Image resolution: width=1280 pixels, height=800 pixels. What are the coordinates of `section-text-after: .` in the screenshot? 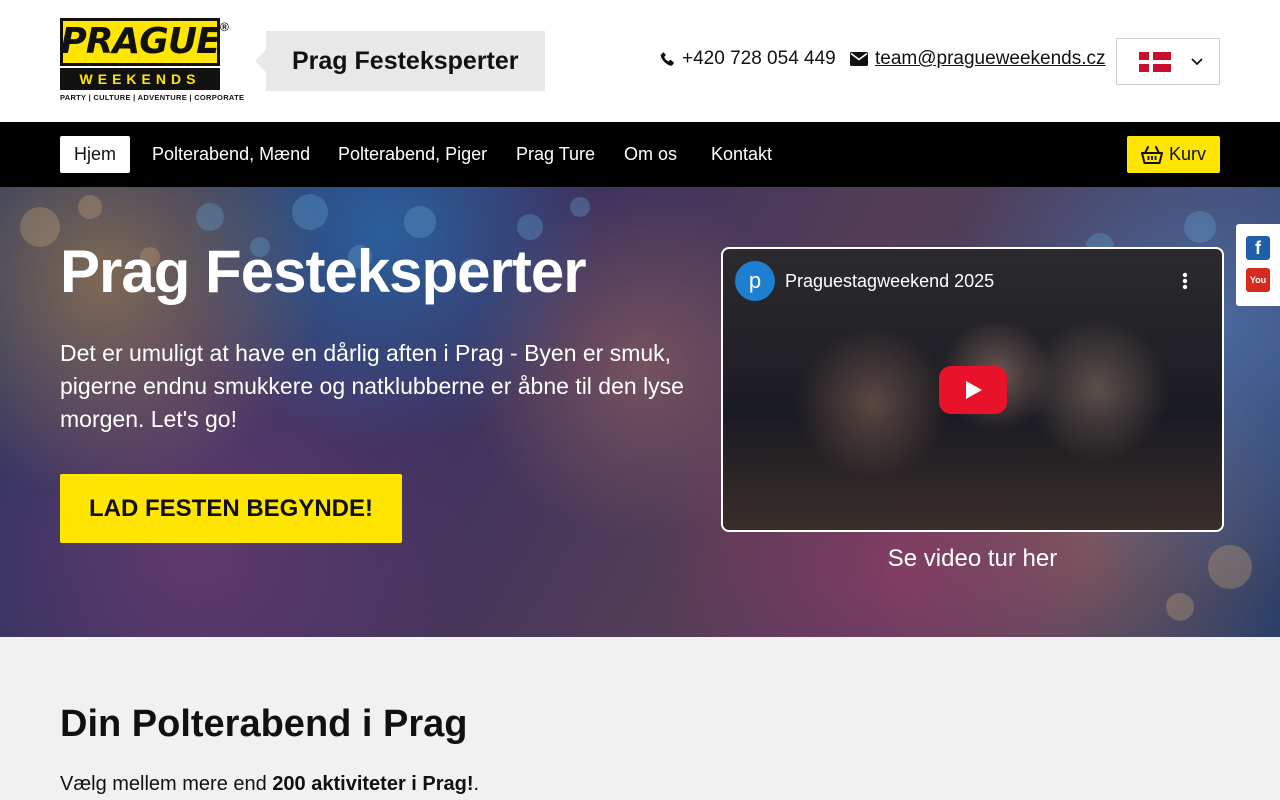 It's located at (476, 784).